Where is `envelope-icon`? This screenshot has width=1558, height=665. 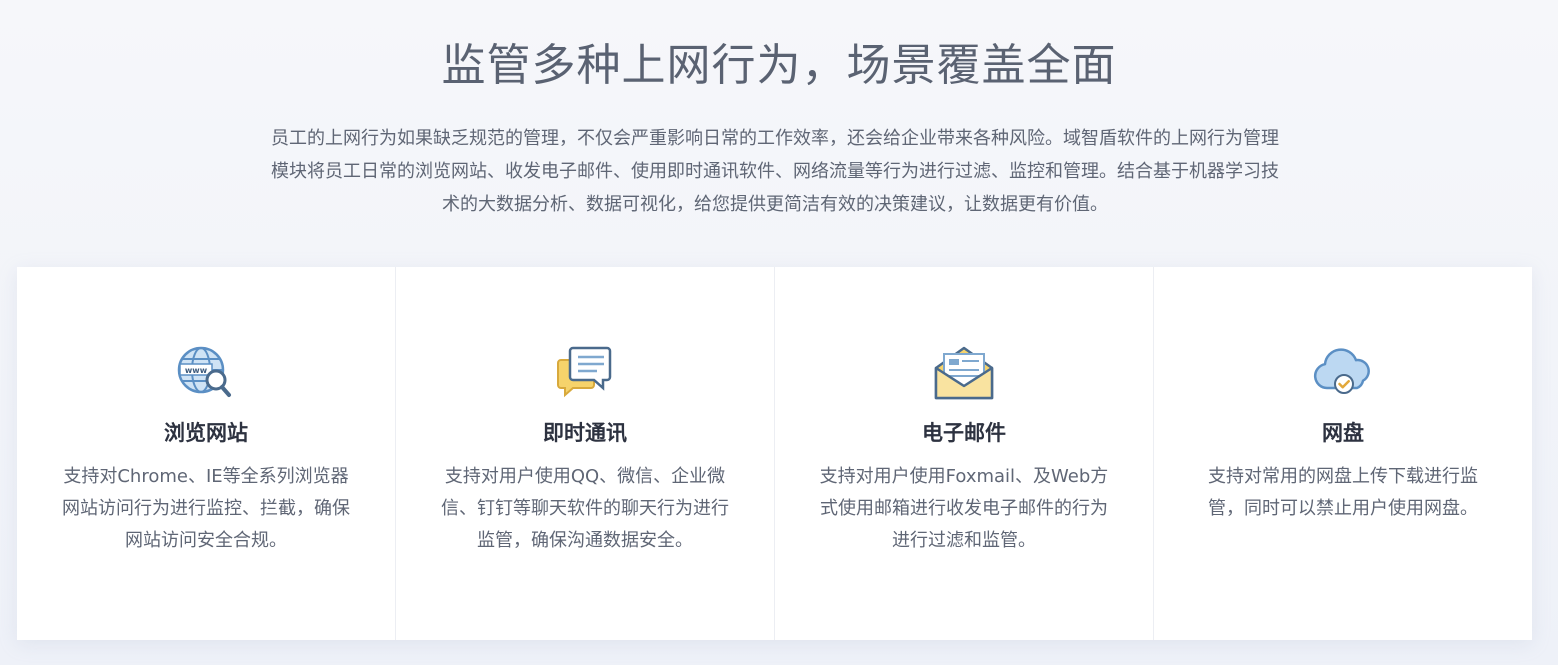
envelope-icon is located at coordinates (964, 372).